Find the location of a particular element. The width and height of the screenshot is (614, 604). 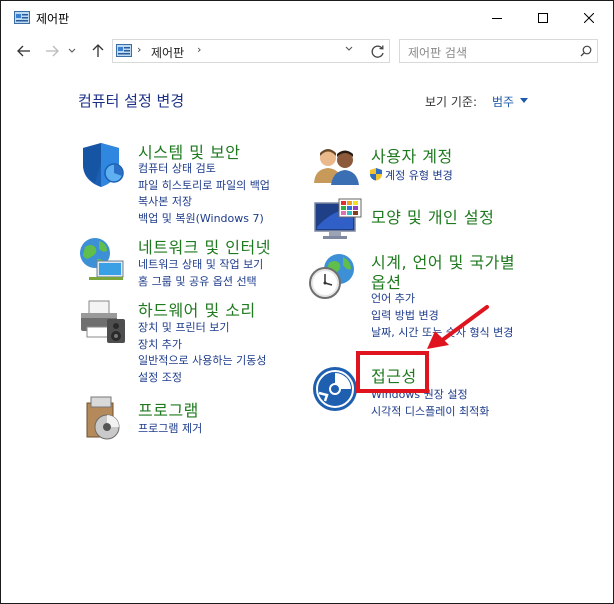

shield-icon is located at coordinates (103, 164).